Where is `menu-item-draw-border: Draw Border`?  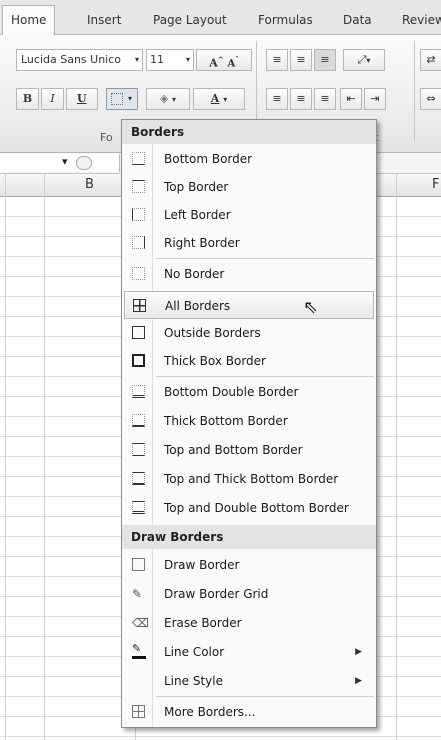 menu-item-draw-border: Draw Border is located at coordinates (249, 565).